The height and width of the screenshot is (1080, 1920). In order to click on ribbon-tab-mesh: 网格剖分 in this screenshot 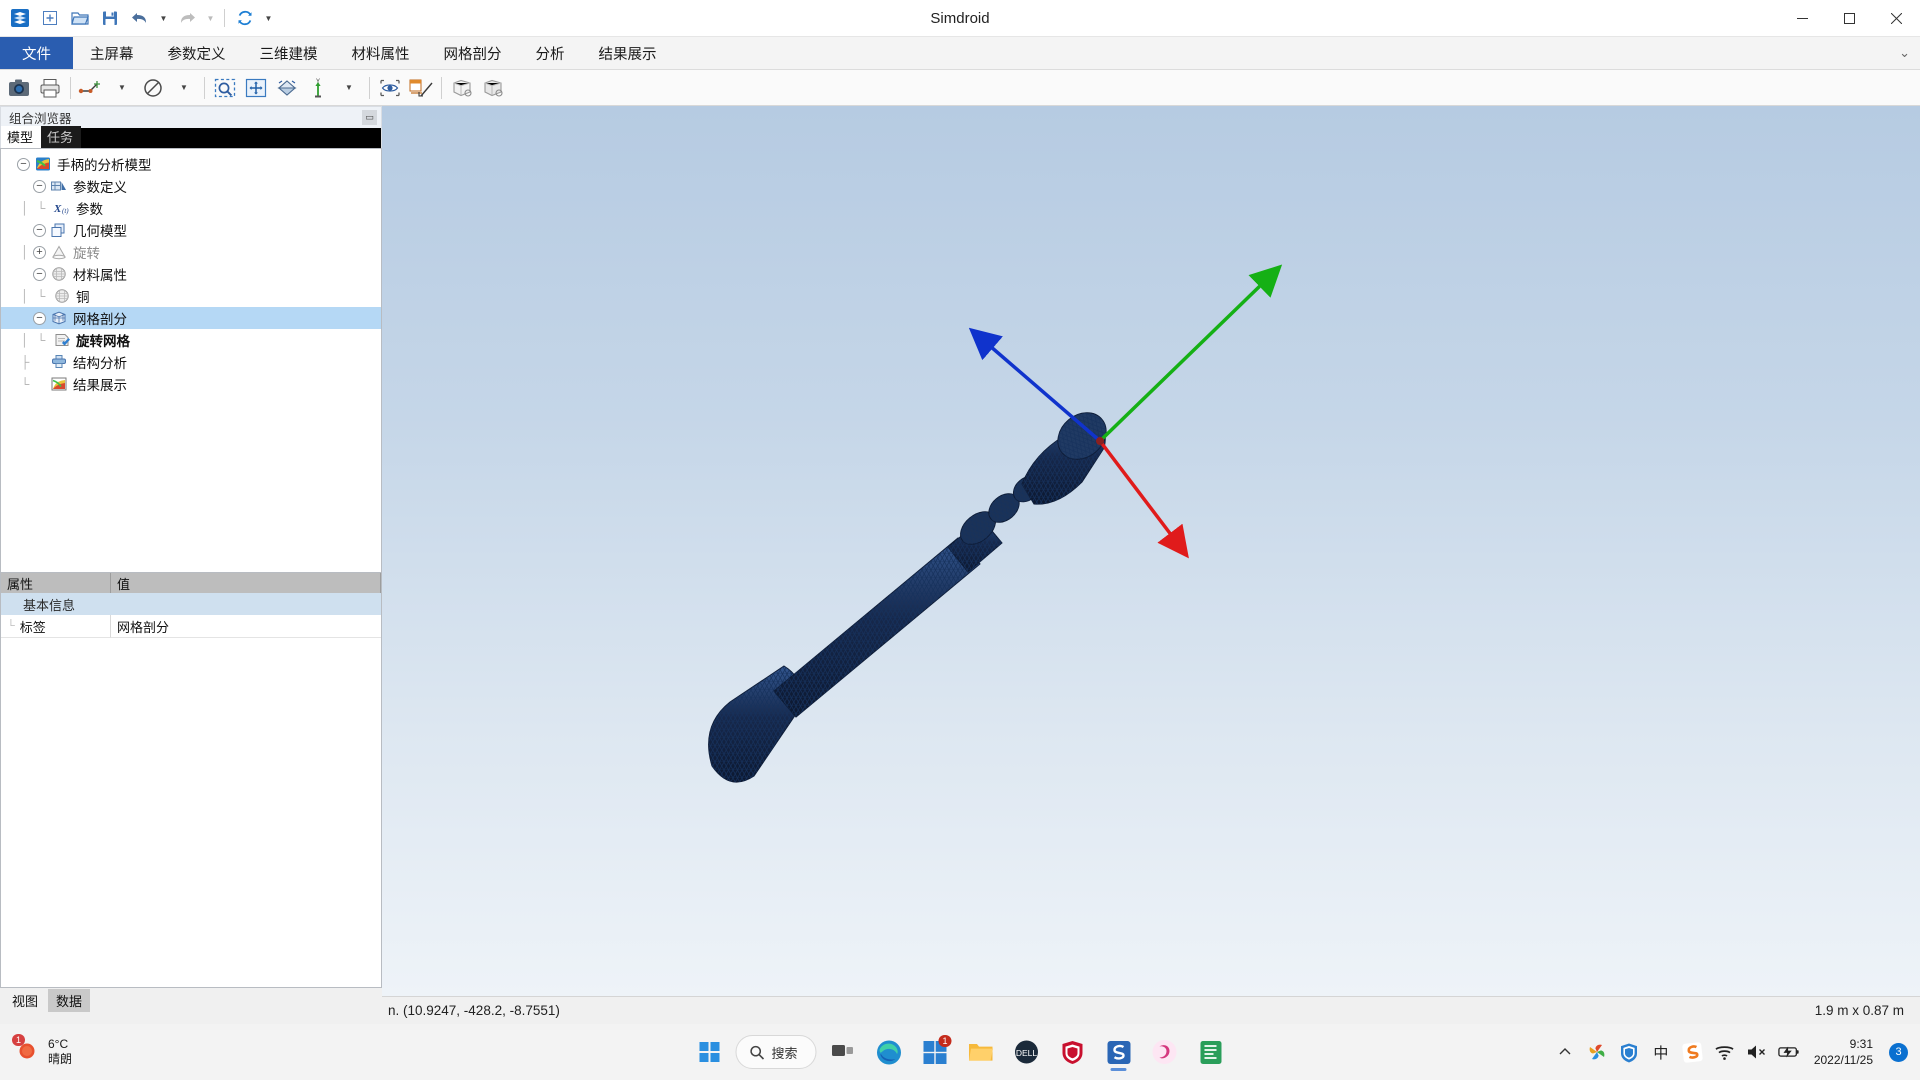, I will do `click(473, 53)`.